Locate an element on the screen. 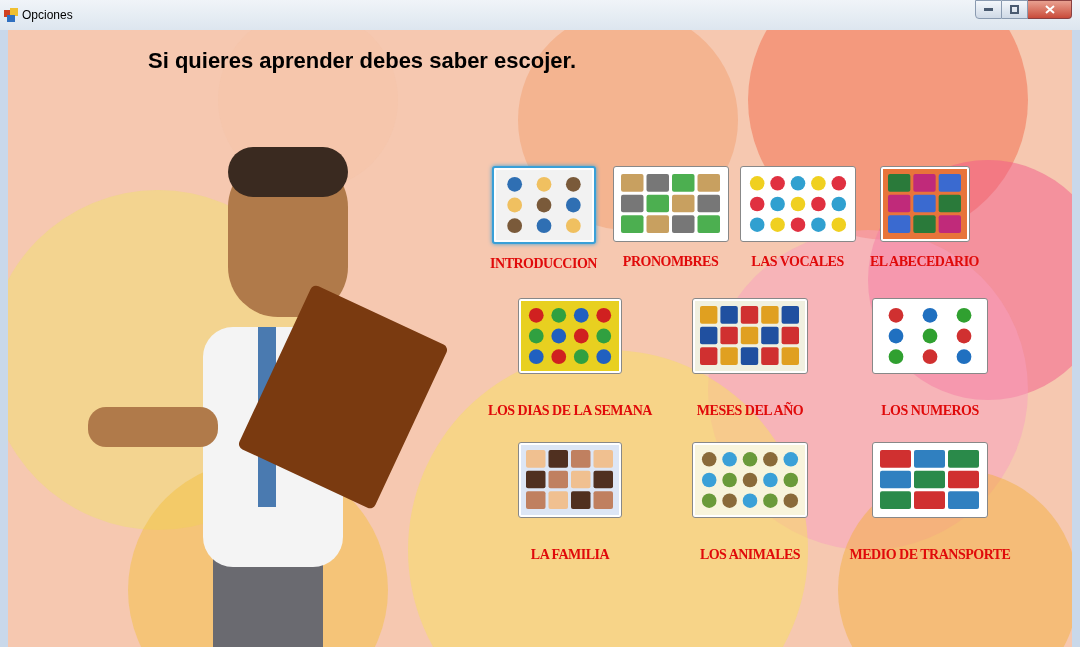  app-icon is located at coordinates (11, 15).